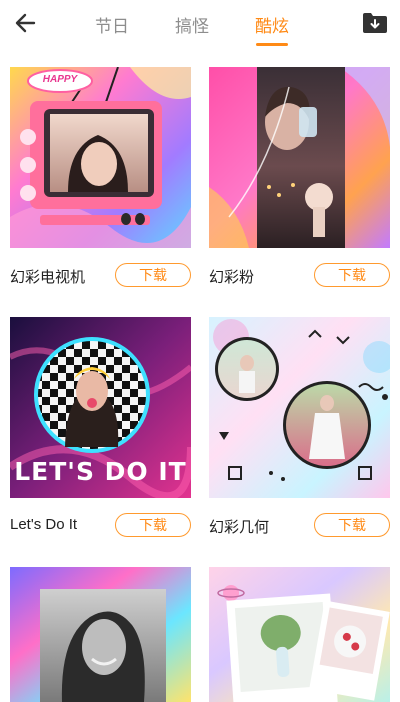  I want to click on happy-badge-text: HAPPY, so click(60, 79).